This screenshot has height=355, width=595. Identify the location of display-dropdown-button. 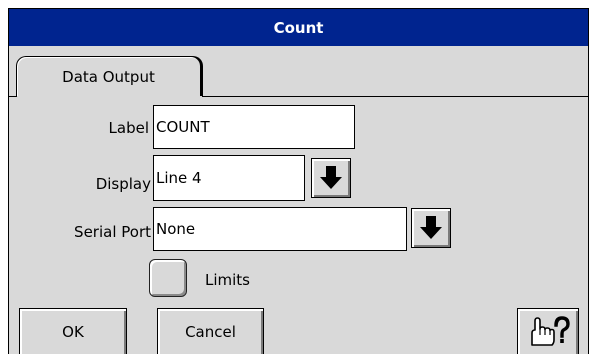
(331, 178).